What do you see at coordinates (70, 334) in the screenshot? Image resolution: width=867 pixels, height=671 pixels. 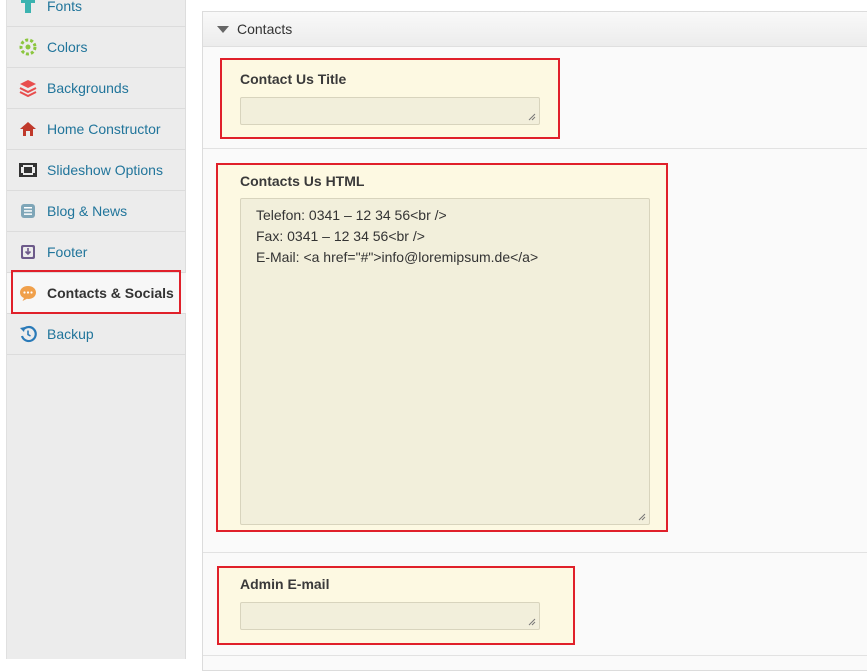 I see `sidebar-item-label: Backup` at bounding box center [70, 334].